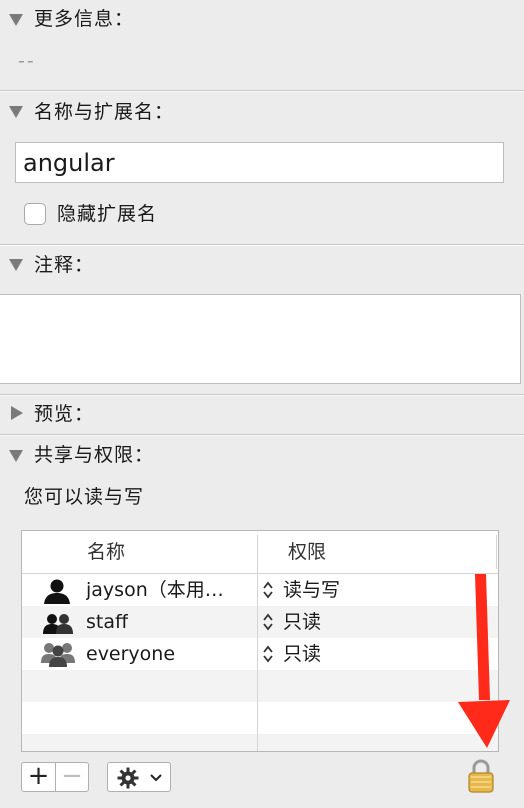 The height and width of the screenshot is (808, 524). Describe the element at coordinates (58, 625) in the screenshot. I see `group-users-icon` at that location.